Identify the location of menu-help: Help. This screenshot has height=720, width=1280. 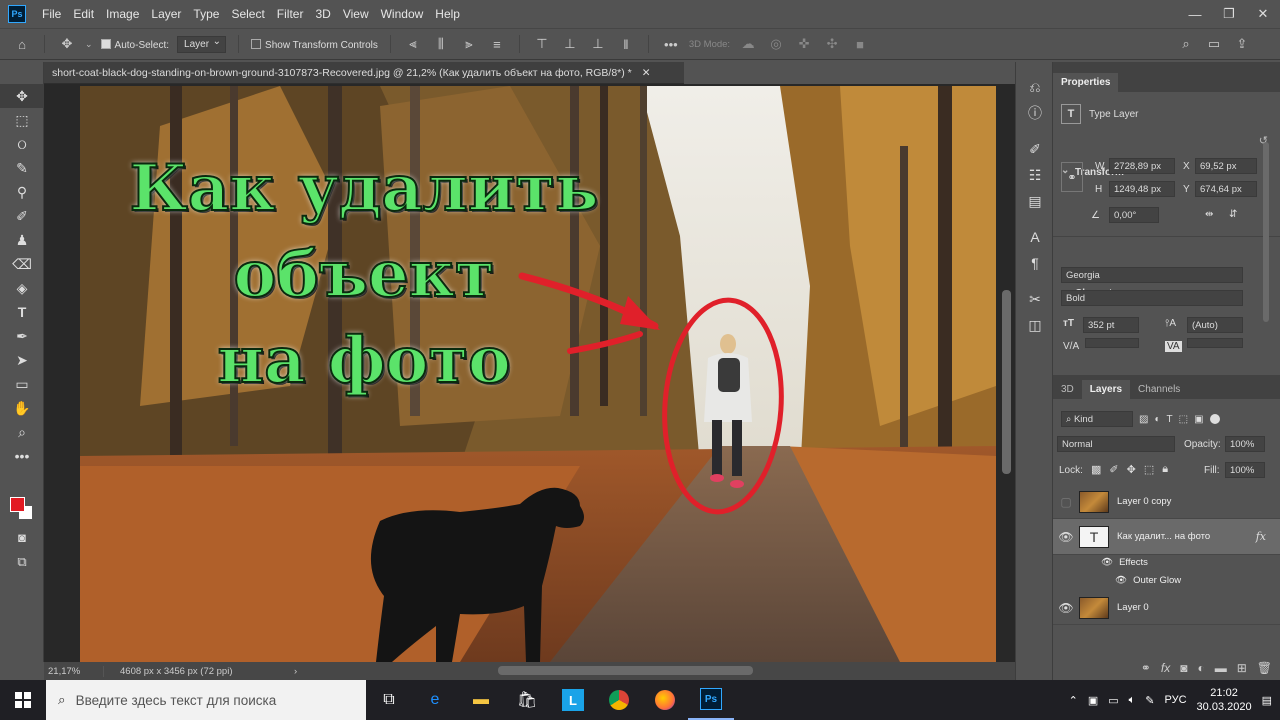
(447, 14).